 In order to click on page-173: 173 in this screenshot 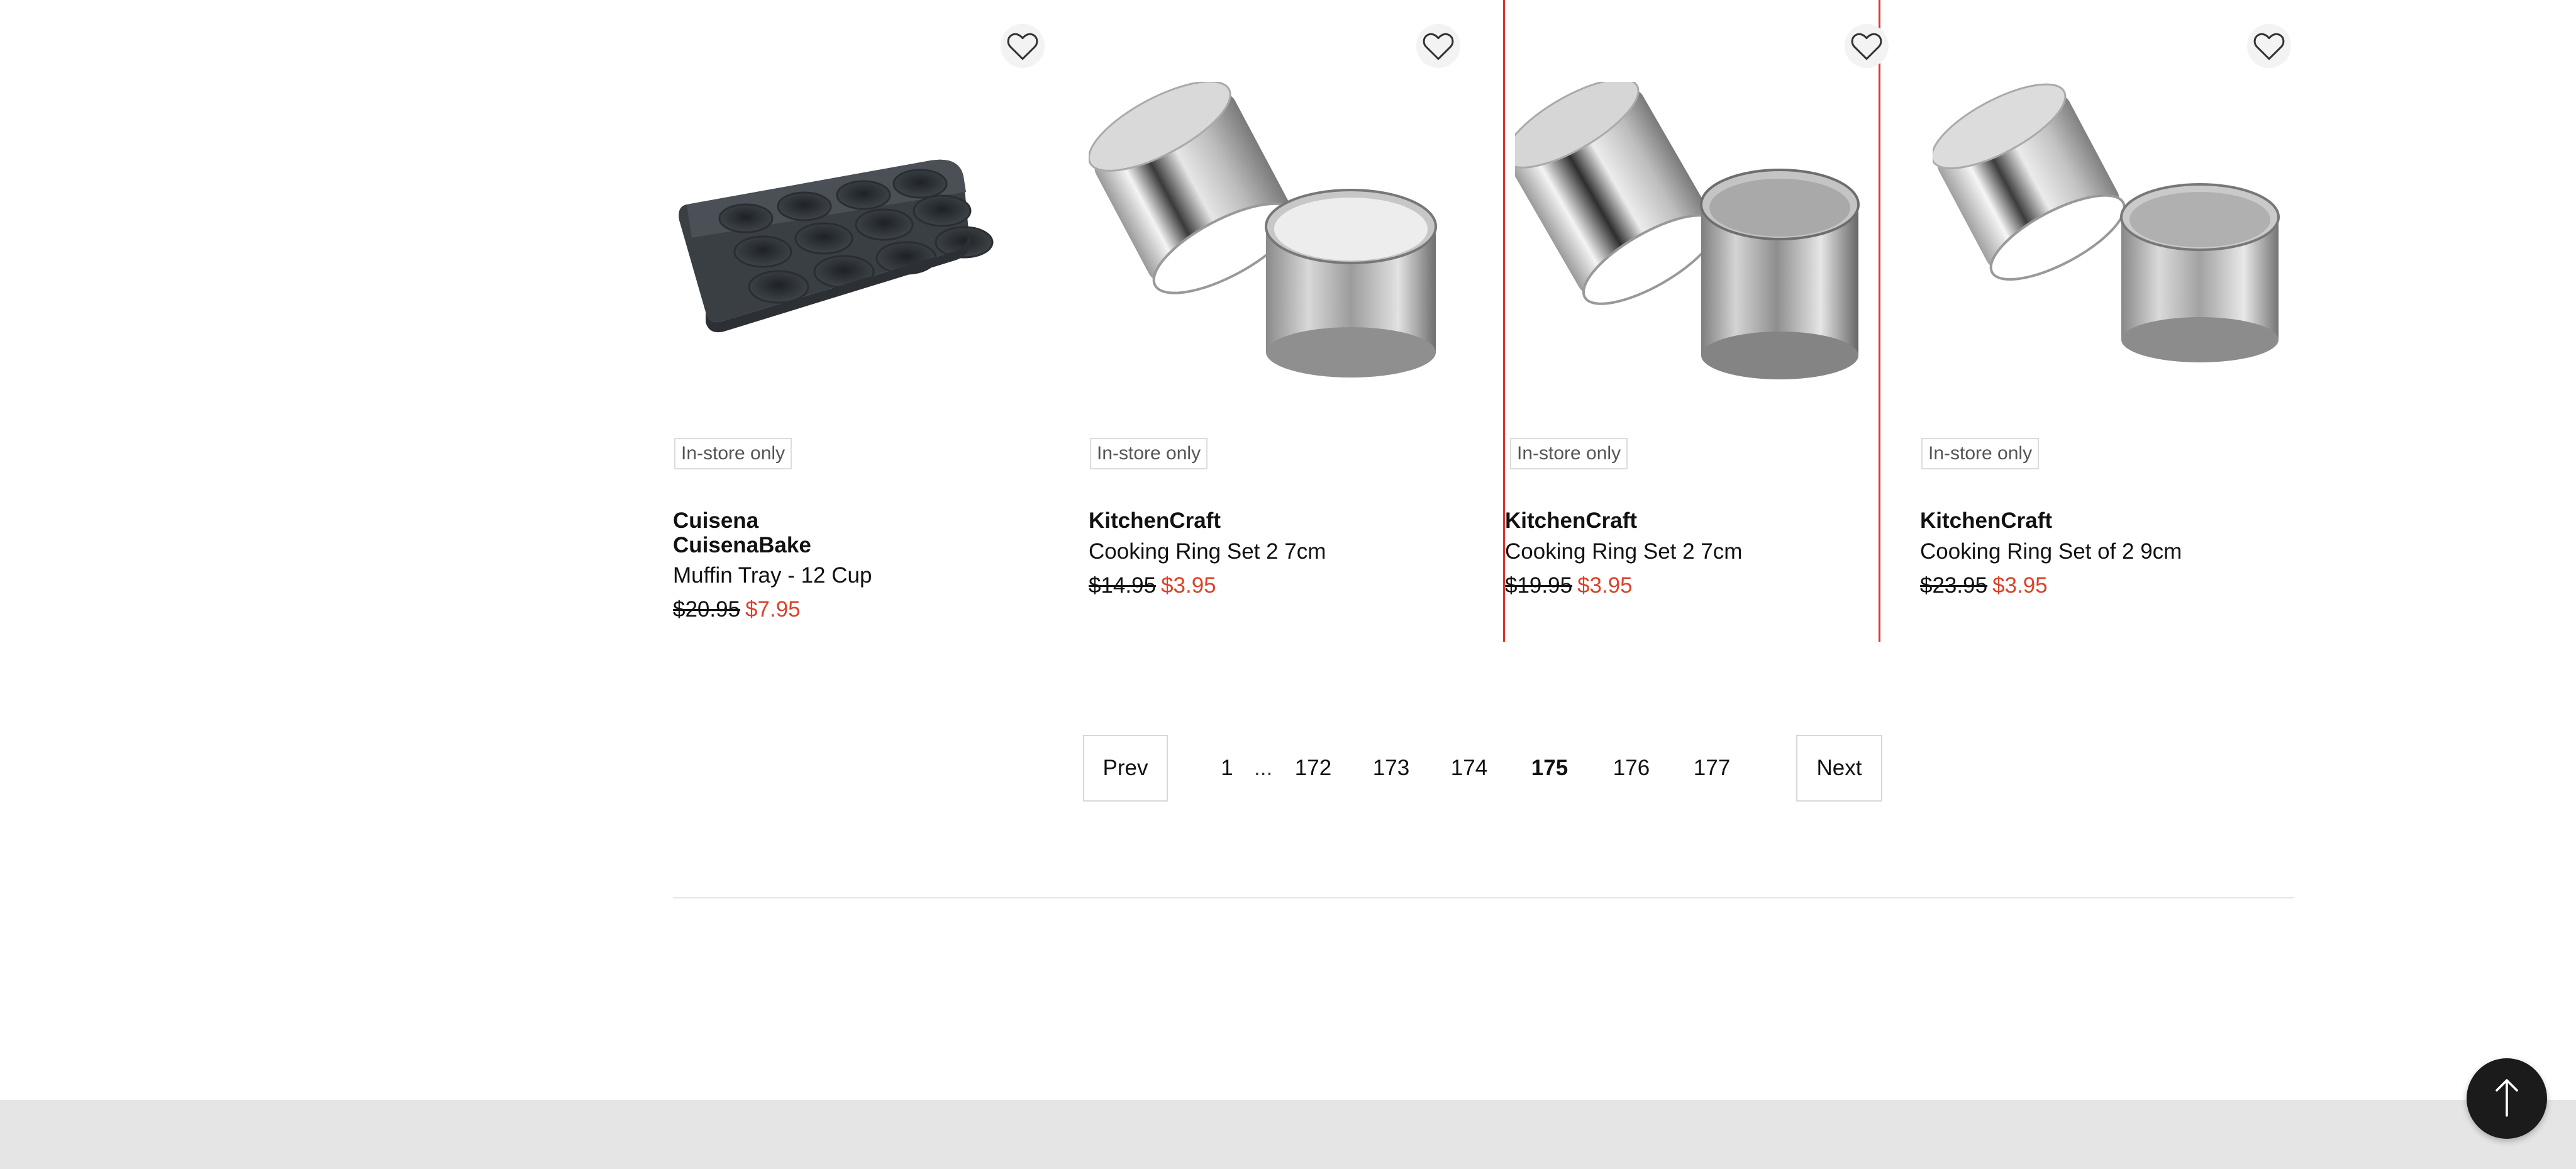, I will do `click(1391, 768)`.